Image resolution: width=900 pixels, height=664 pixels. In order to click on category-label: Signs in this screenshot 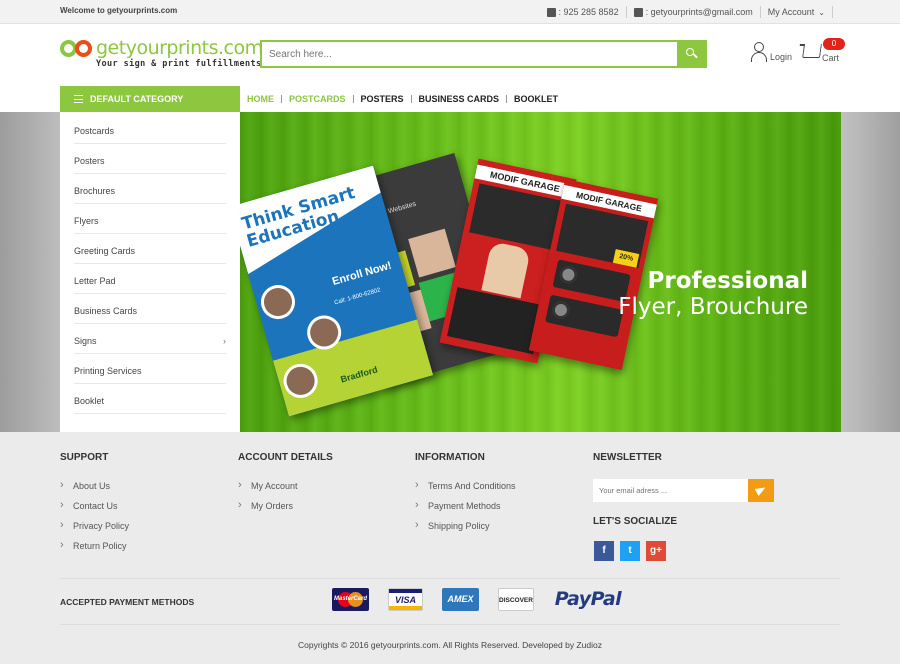, I will do `click(85, 341)`.